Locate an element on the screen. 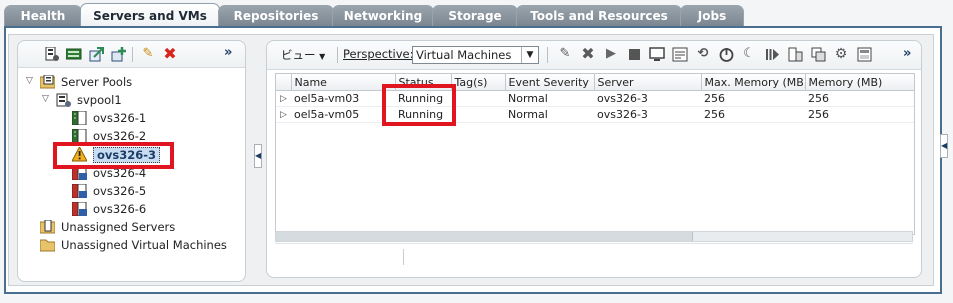 This screenshot has width=953, height=303. column-header-name: Name is located at coordinates (343, 82).